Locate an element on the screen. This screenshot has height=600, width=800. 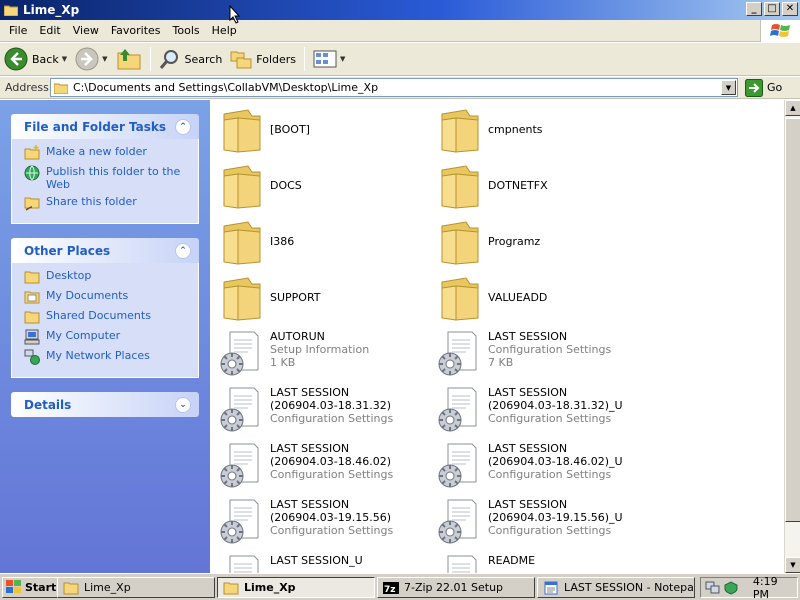
scroll-thumb is located at coordinates (792, 320).